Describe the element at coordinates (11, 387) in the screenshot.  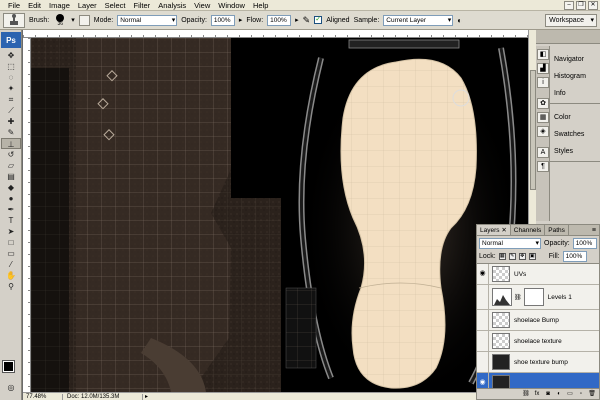
I see `quick-mask-icon: ◎` at that location.